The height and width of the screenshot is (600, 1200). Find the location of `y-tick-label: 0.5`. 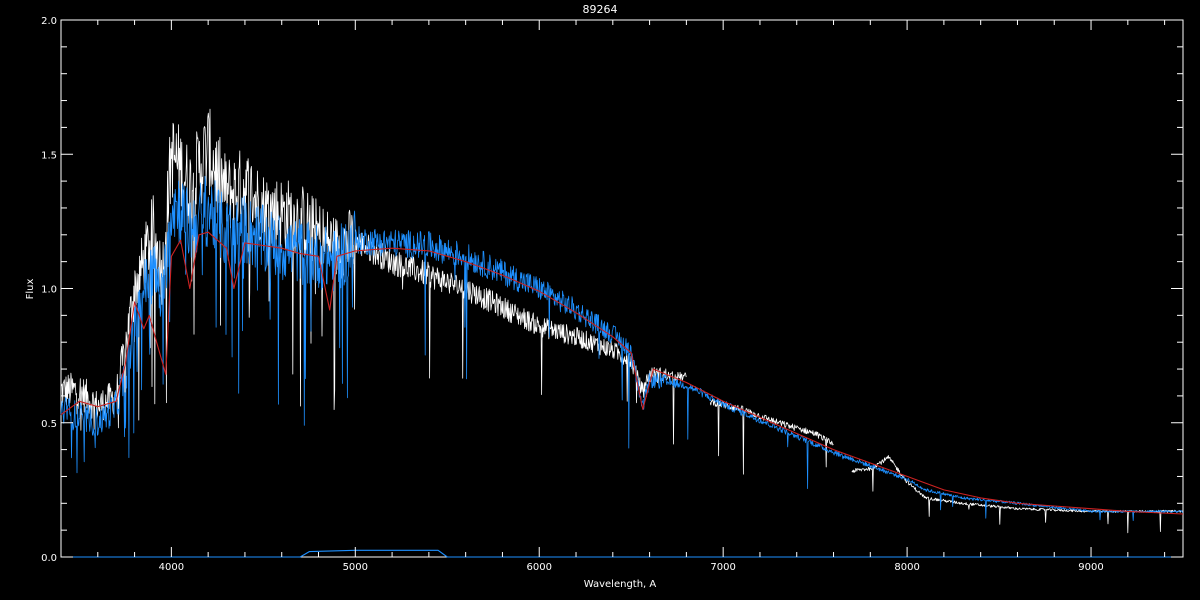

y-tick-label: 0.5 is located at coordinates (49, 424).